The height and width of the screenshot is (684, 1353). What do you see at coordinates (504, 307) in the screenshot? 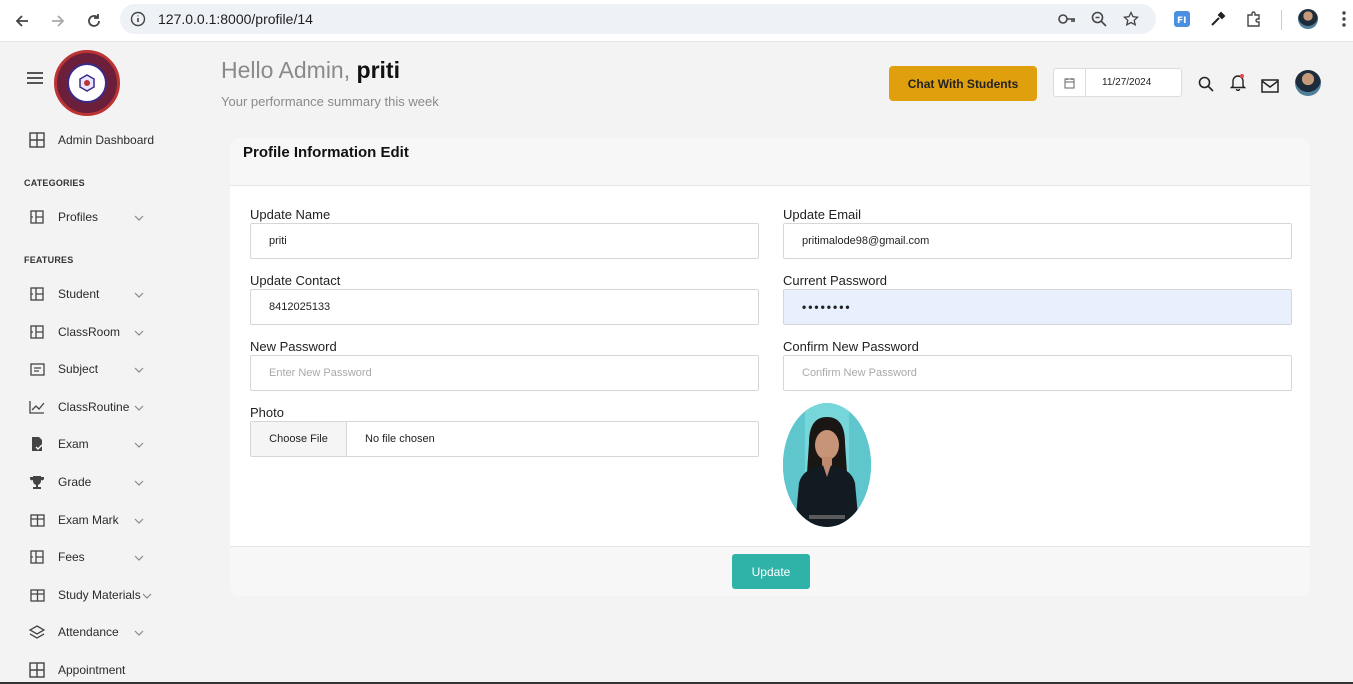
I see `update-contact-input: 8412025133` at bounding box center [504, 307].